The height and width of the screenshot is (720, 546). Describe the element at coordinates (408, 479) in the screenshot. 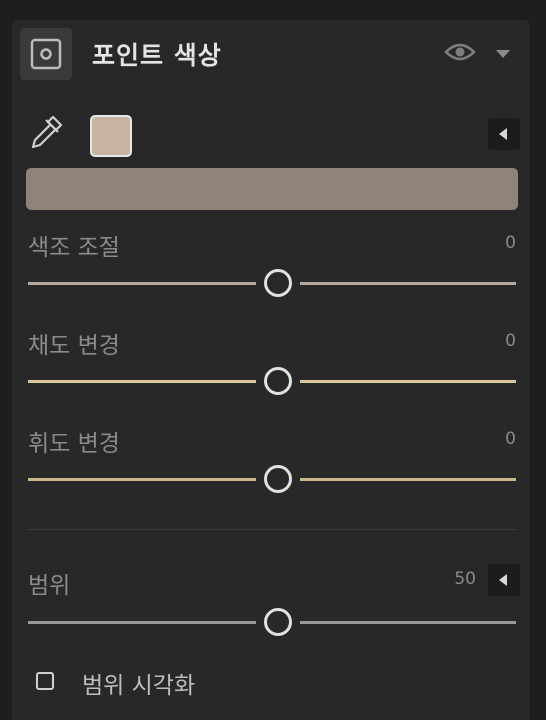

I see `luminance-shift-track-right` at that location.